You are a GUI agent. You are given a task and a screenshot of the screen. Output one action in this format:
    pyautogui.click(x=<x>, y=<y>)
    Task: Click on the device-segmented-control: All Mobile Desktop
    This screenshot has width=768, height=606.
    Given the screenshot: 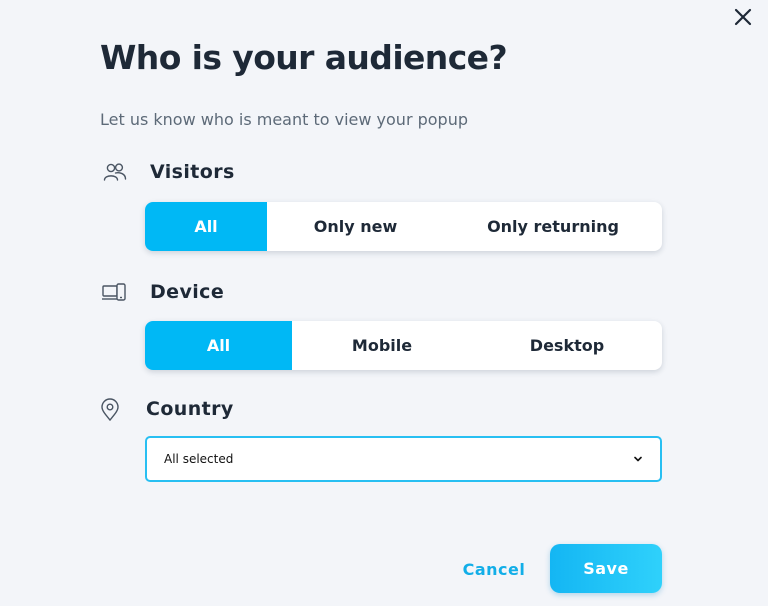 What is the action you would take?
    pyautogui.click(x=403, y=345)
    